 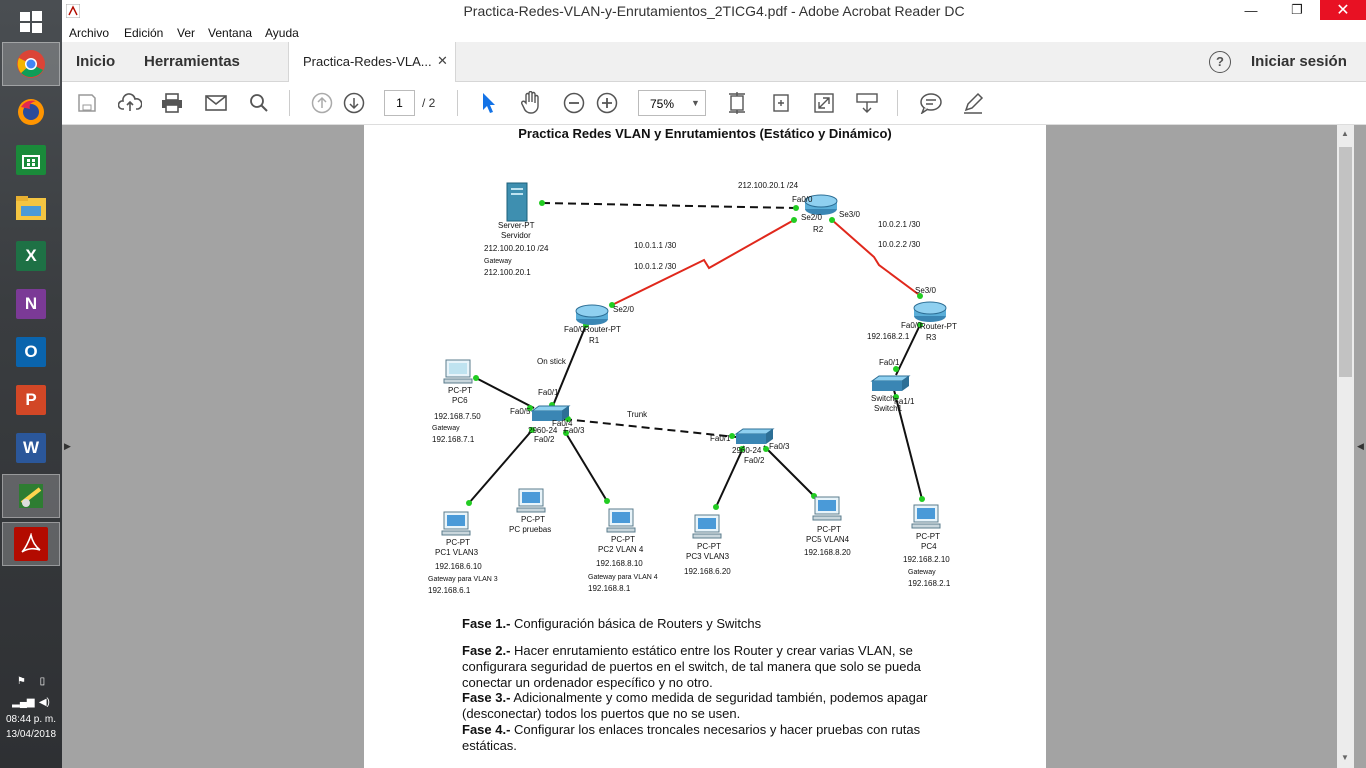 What do you see at coordinates (1345, 446) in the screenshot?
I see `vertical-scrollbar: ▲ ▼` at bounding box center [1345, 446].